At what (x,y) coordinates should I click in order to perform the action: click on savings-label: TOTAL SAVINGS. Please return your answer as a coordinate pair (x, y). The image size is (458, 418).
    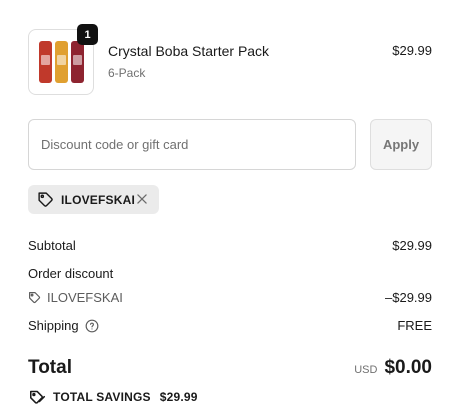
    Looking at the image, I should click on (102, 397).